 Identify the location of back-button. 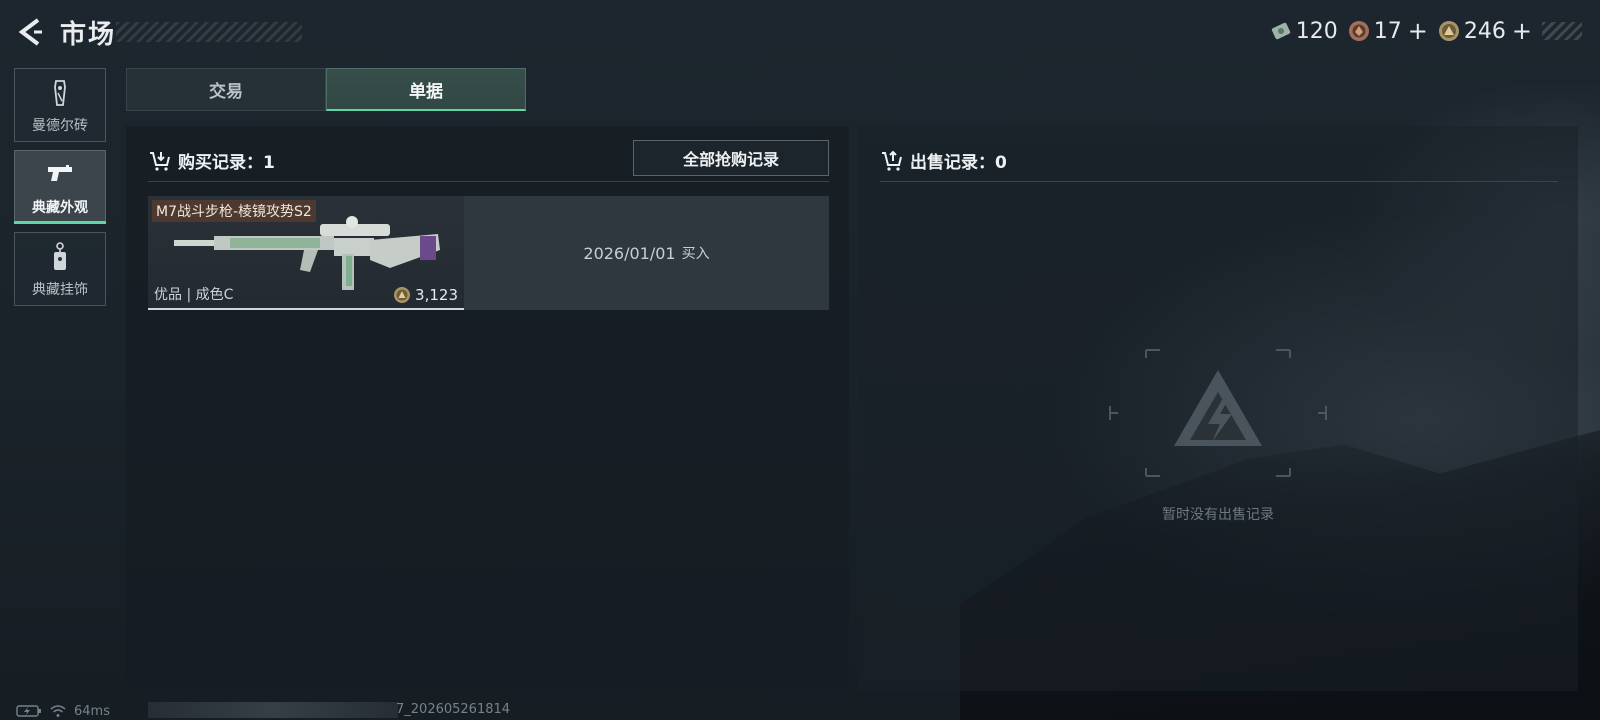
(30, 32).